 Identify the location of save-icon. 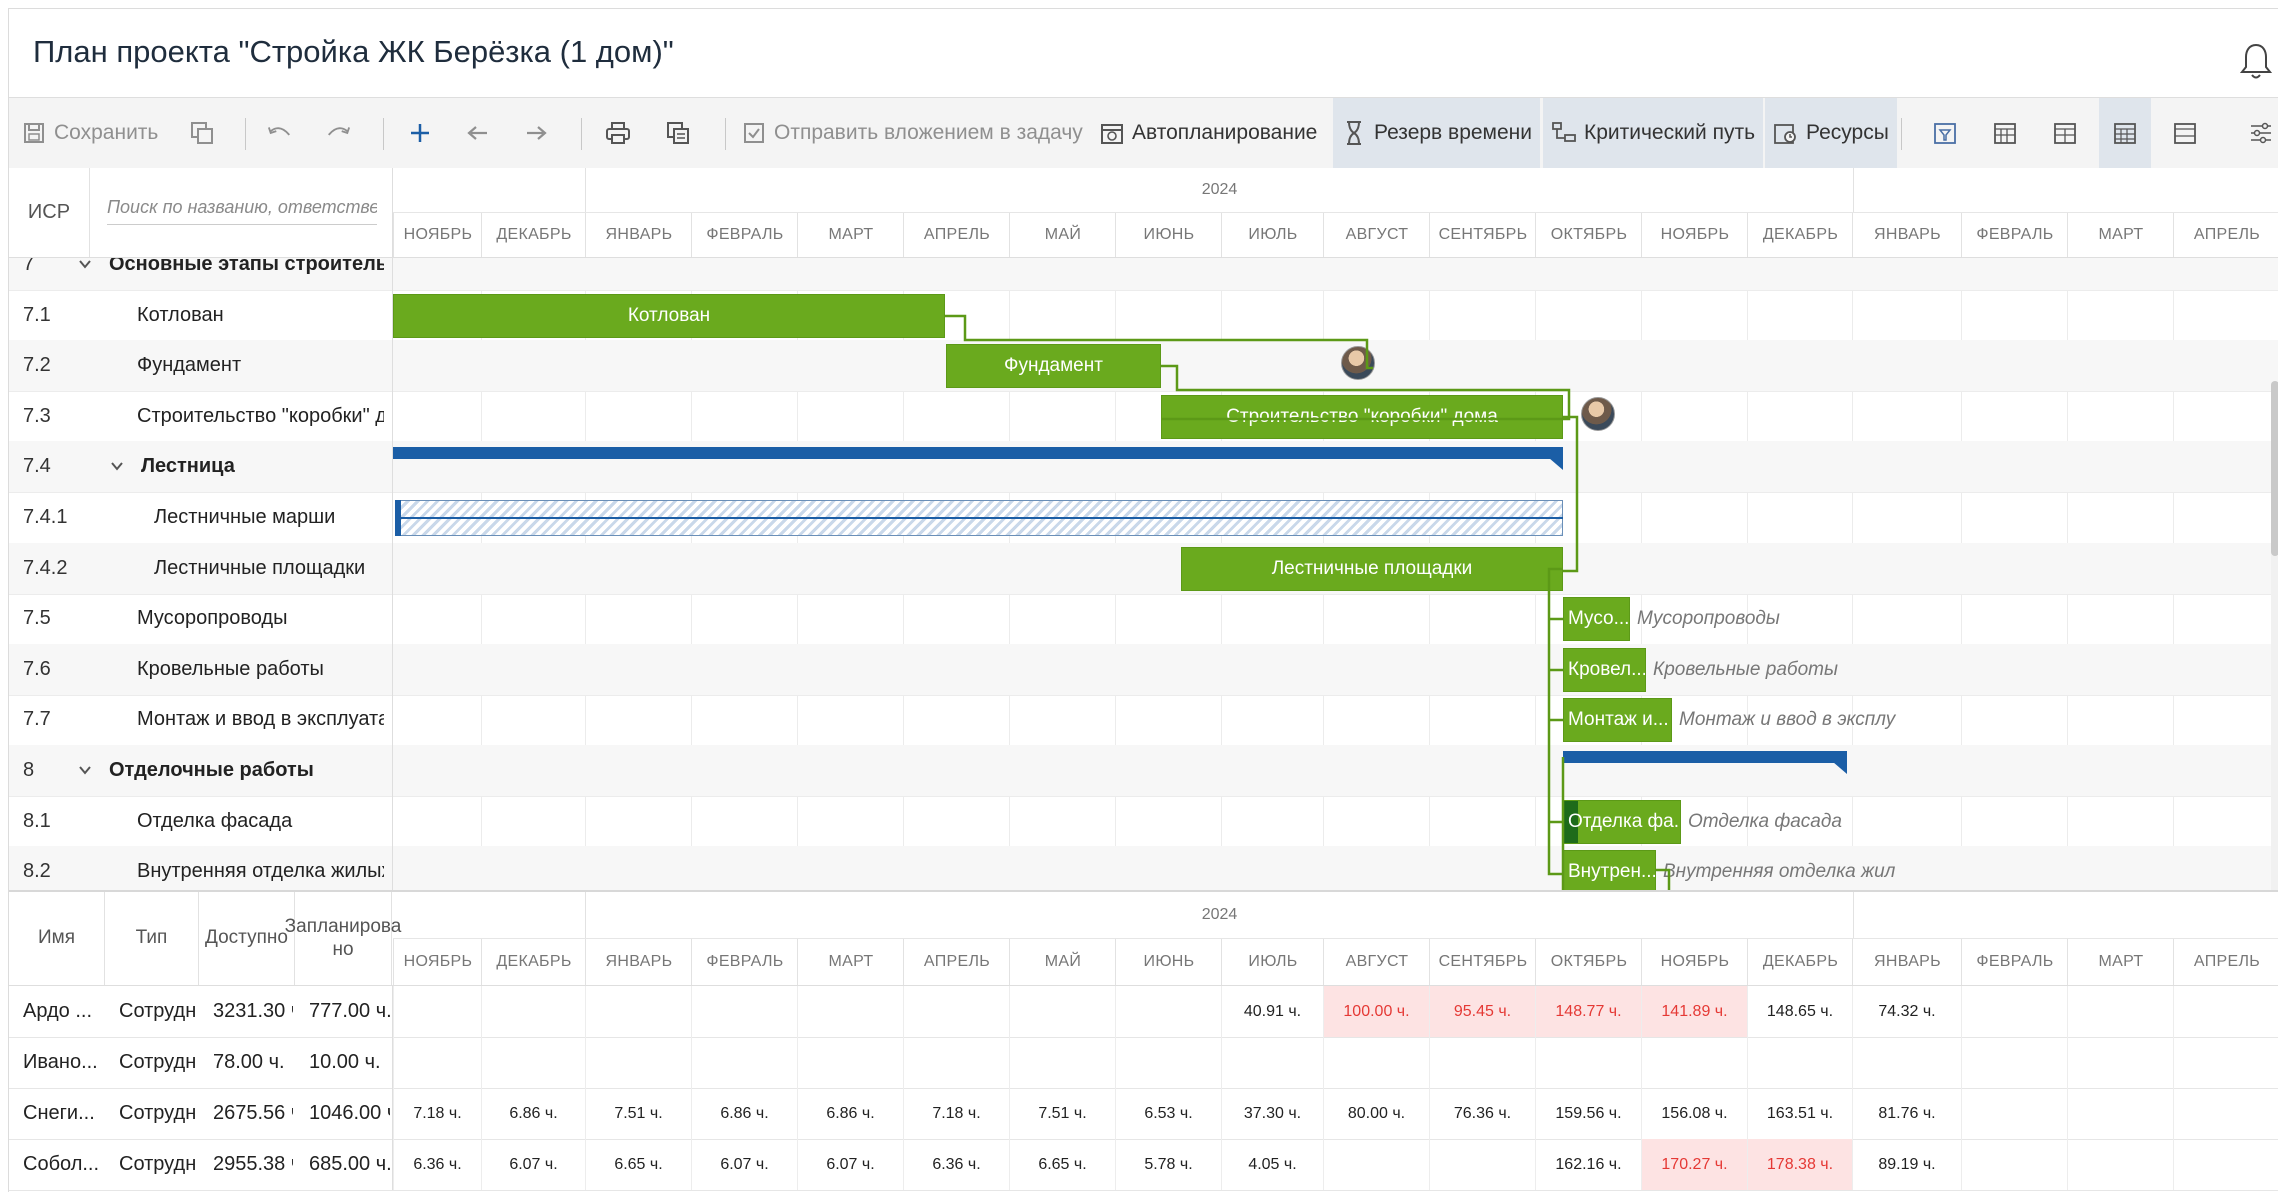
(34, 133).